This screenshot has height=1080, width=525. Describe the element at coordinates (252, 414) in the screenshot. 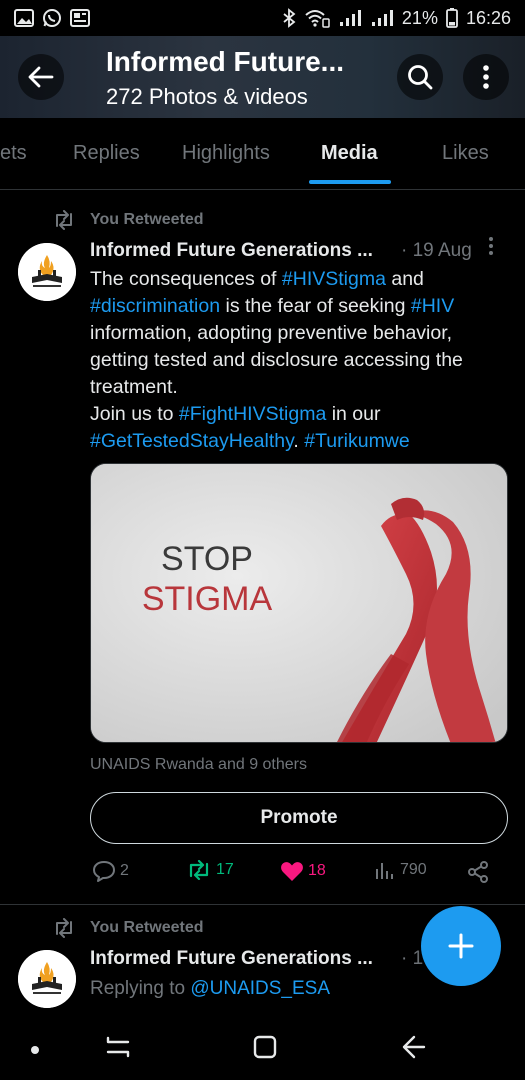

I see `hashtag-link: #FightHIVStigma` at that location.